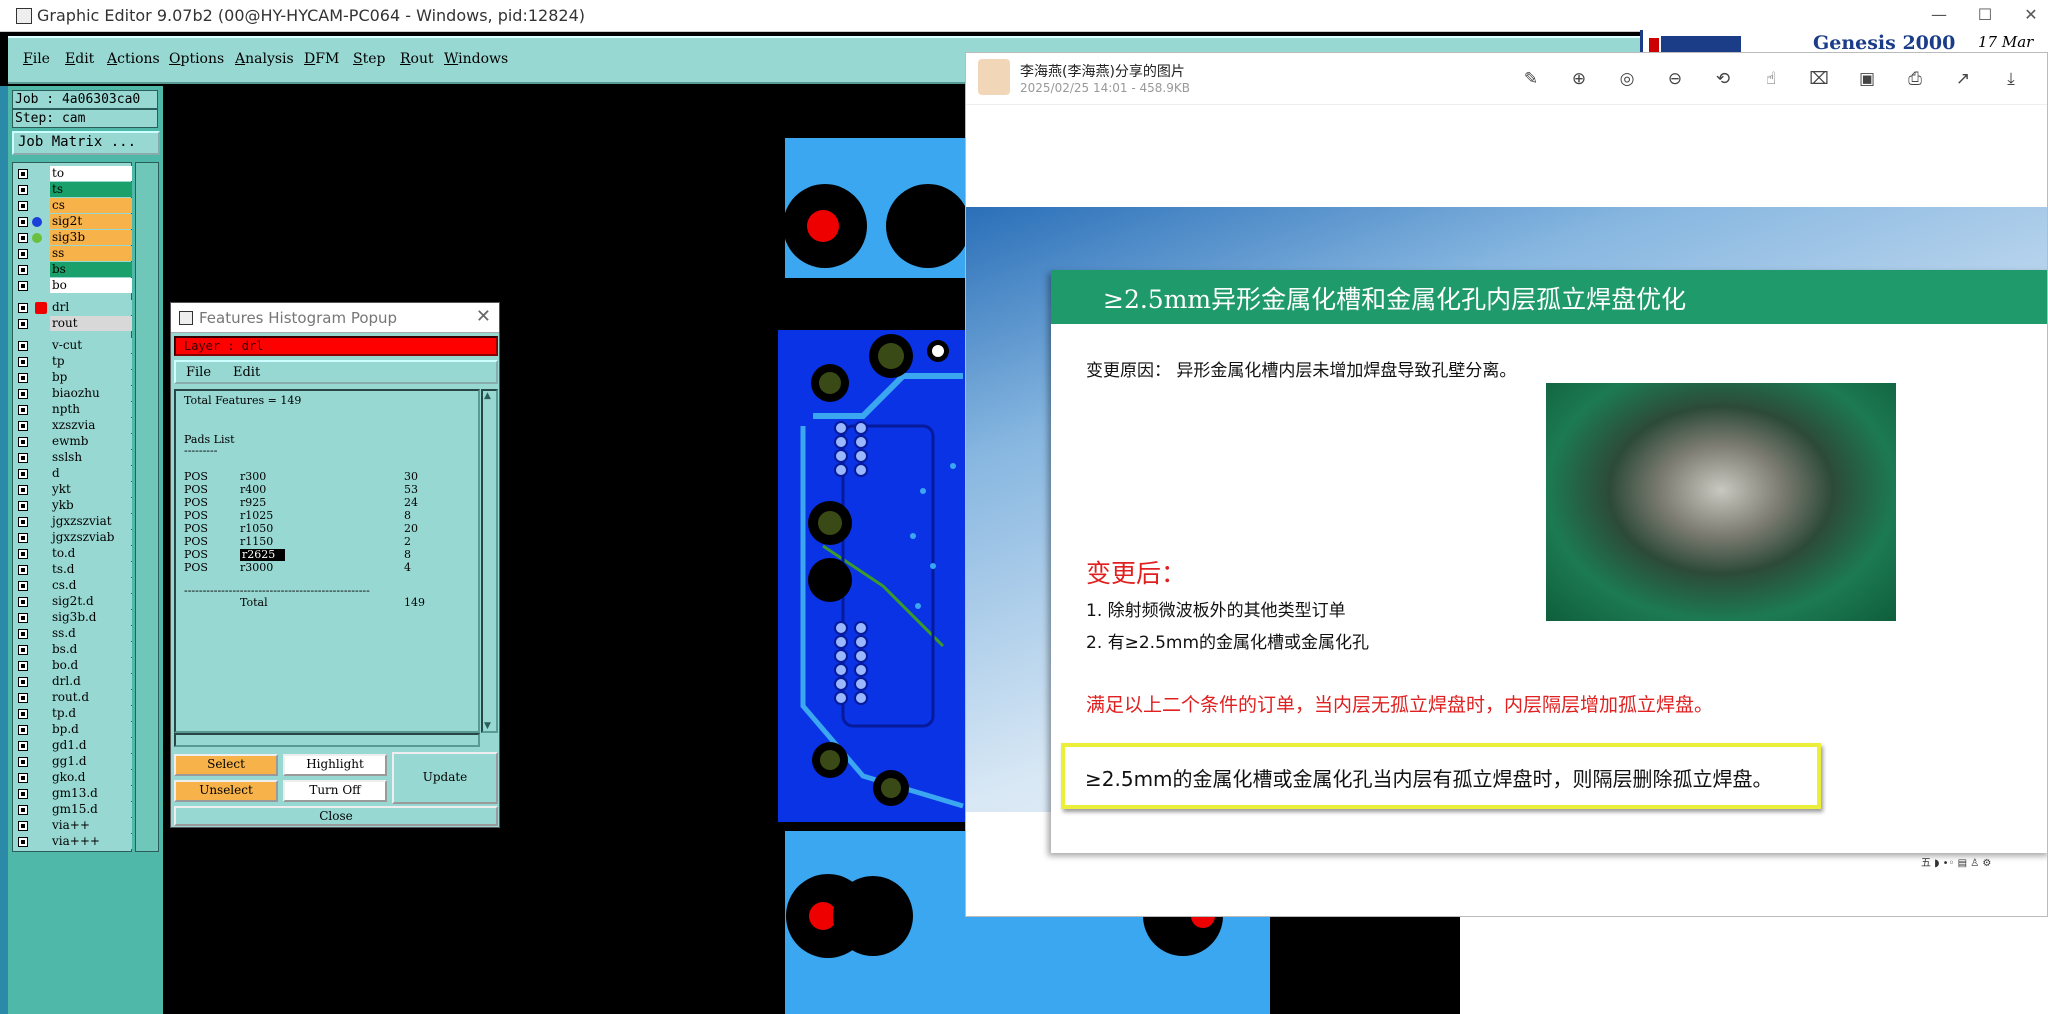 The width and height of the screenshot is (2048, 1014). Describe the element at coordinates (1531, 79) in the screenshot. I see `magic-icon: ✎` at that location.